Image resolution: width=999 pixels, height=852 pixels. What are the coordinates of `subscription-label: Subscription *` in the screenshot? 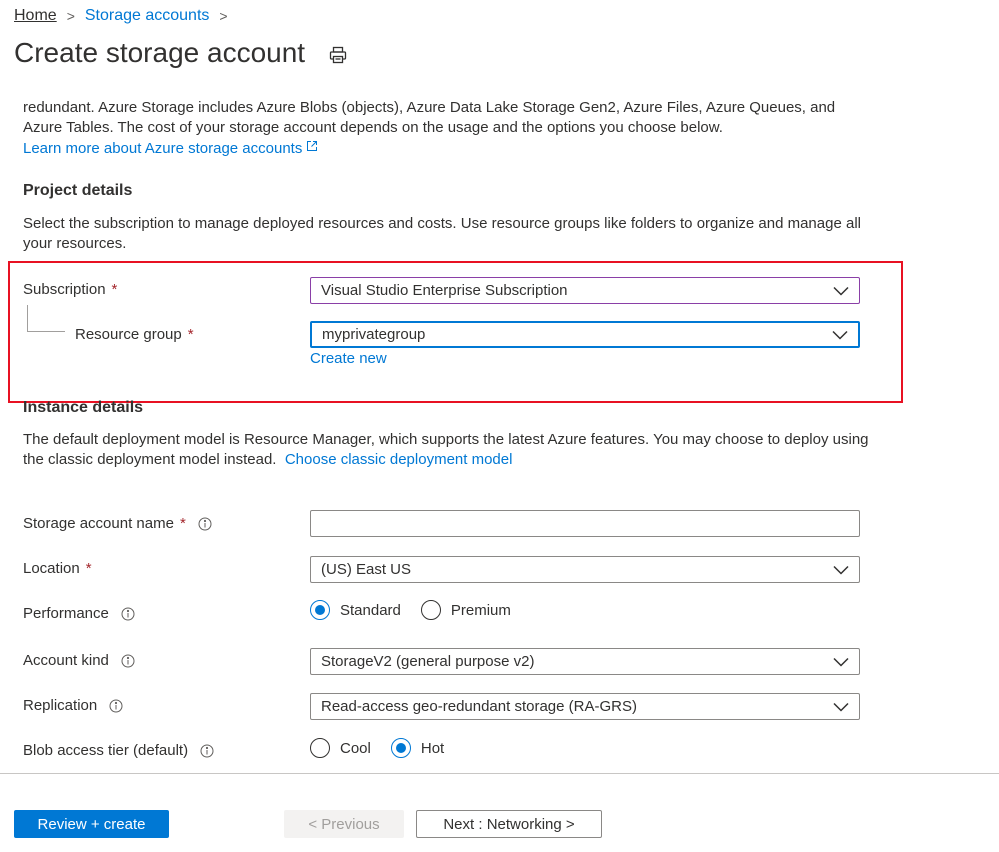 It's located at (70, 289).